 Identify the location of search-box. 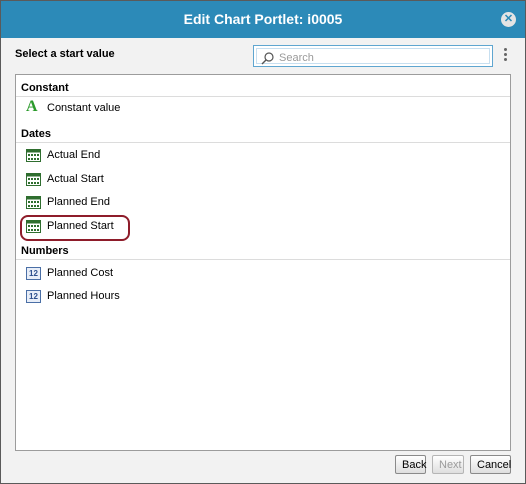
(373, 56).